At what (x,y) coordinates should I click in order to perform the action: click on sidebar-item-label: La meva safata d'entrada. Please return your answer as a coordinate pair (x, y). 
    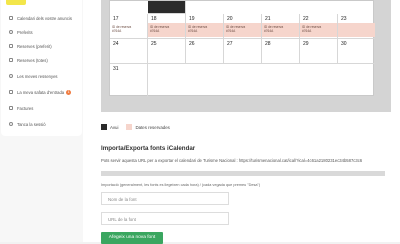
    Looking at the image, I should click on (41, 92).